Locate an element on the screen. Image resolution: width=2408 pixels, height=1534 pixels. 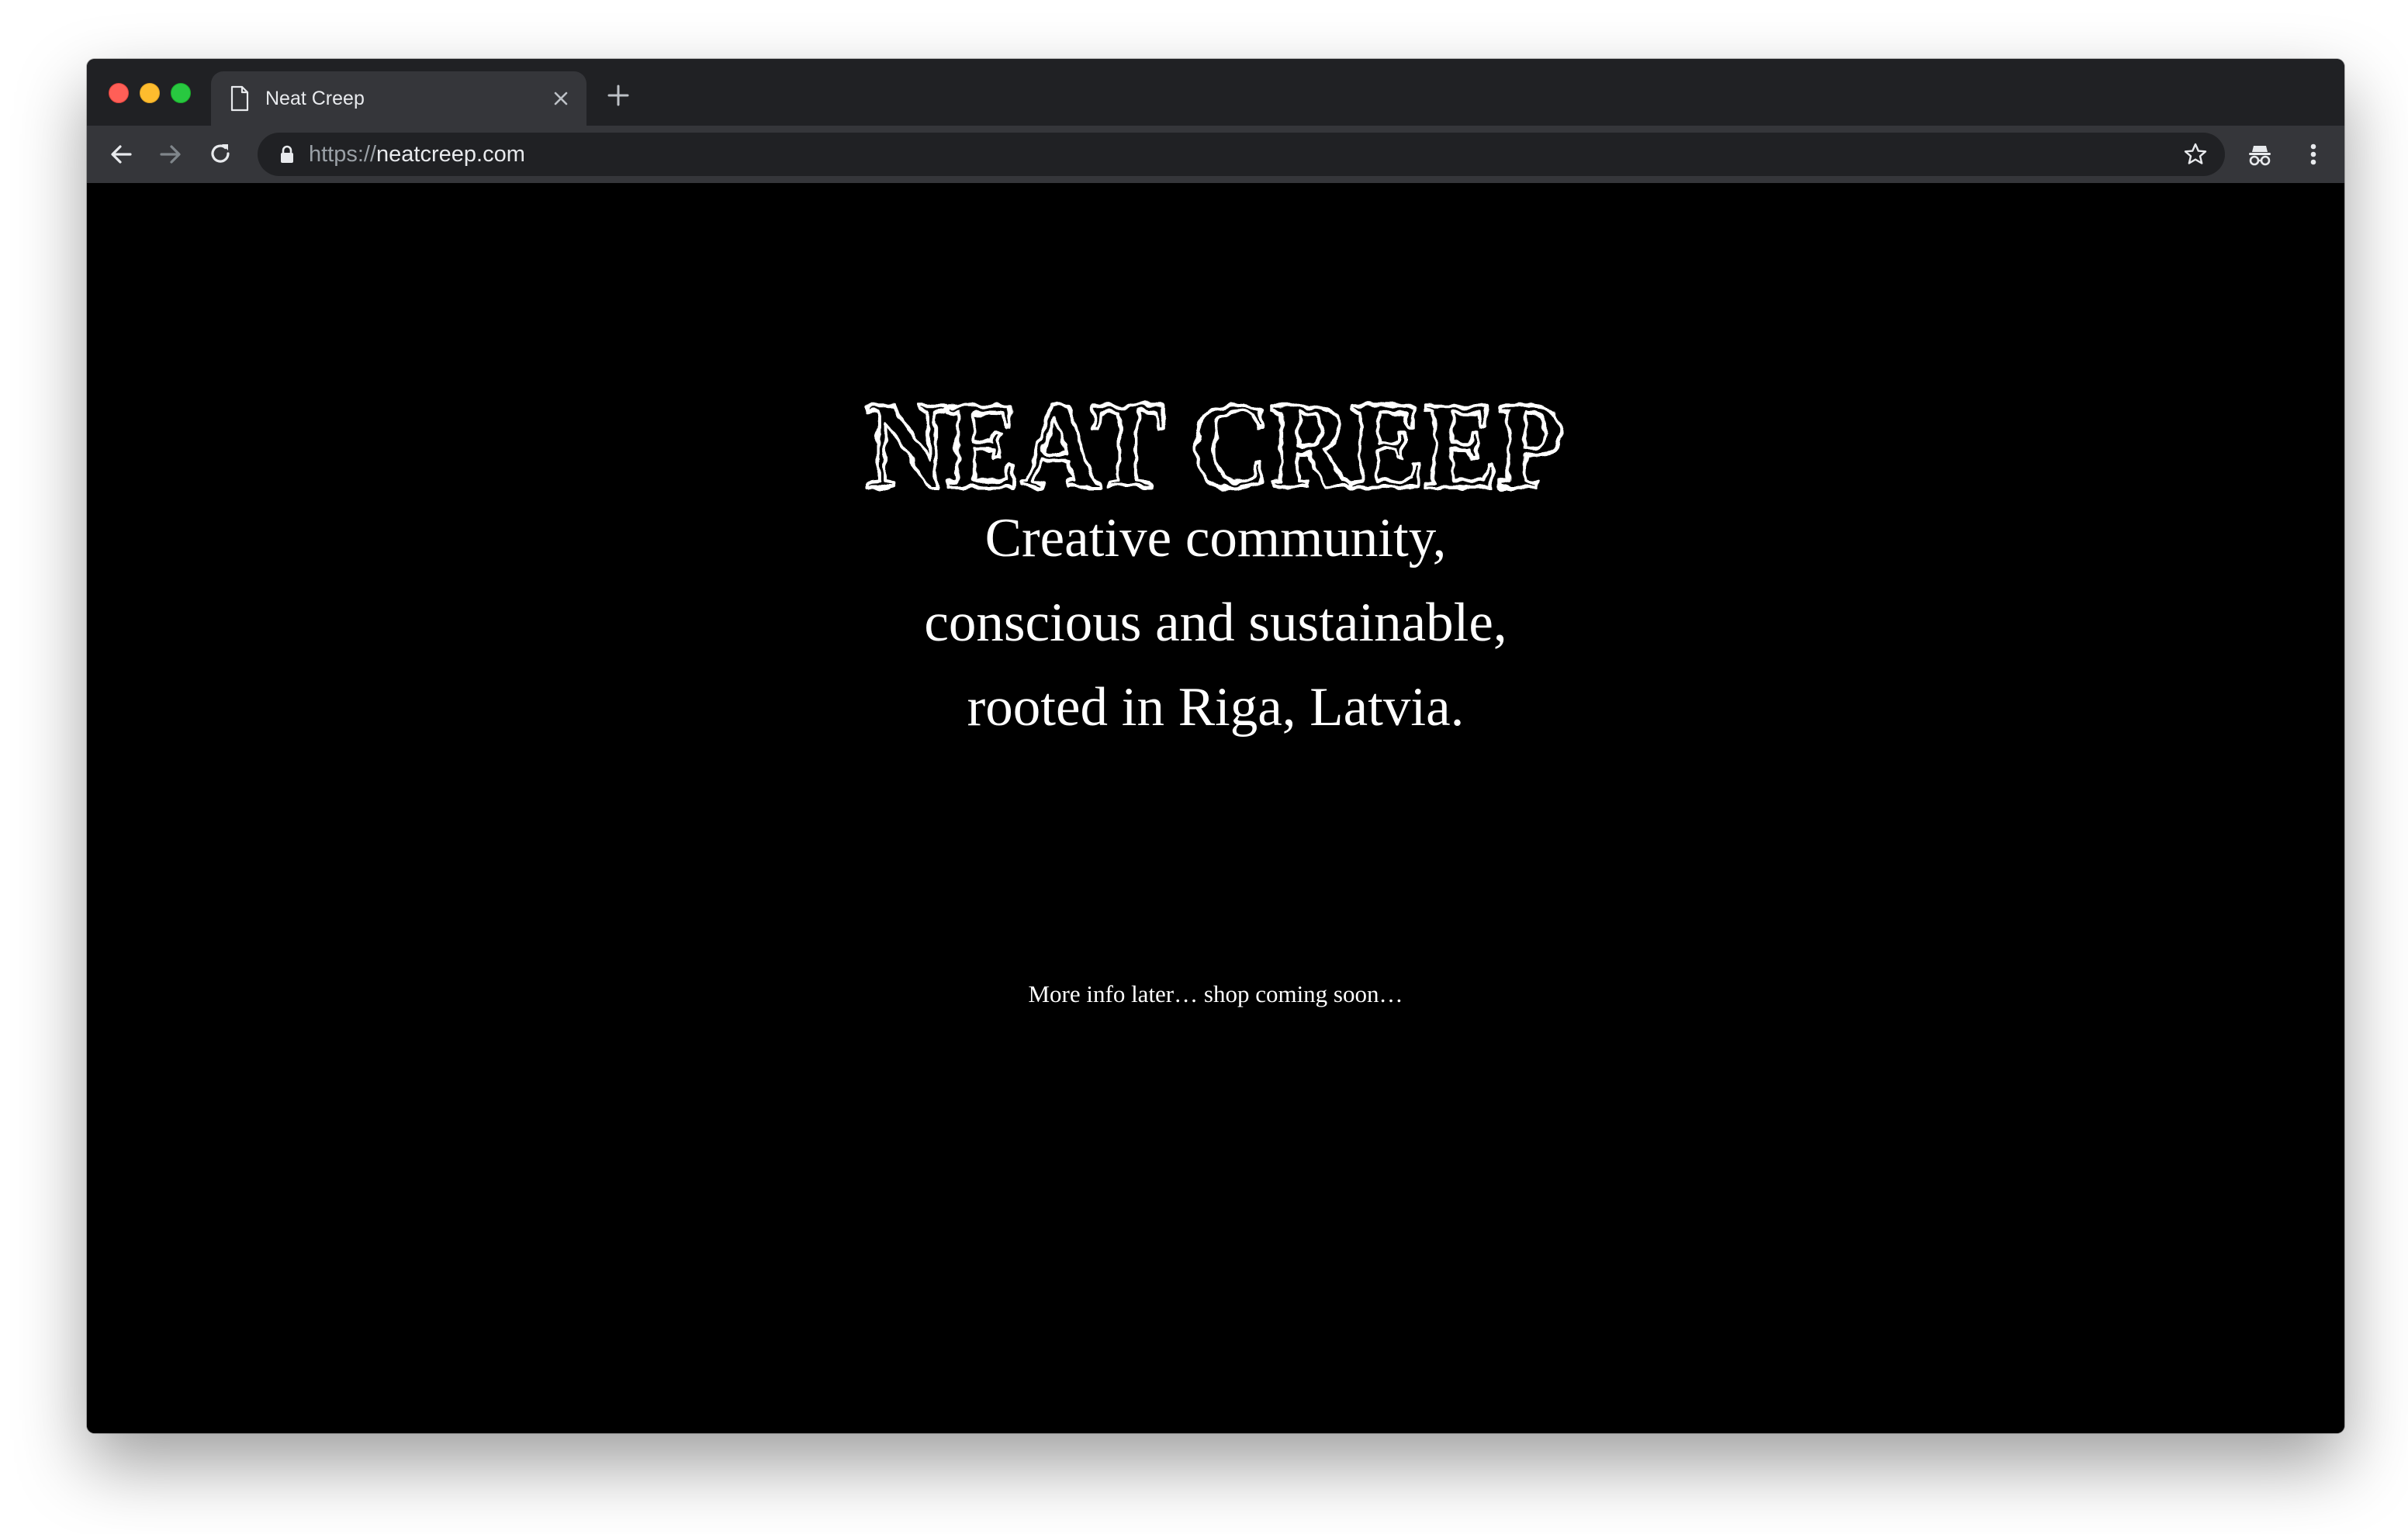
url-text: https://neatcreep.com is located at coordinates (417, 154).